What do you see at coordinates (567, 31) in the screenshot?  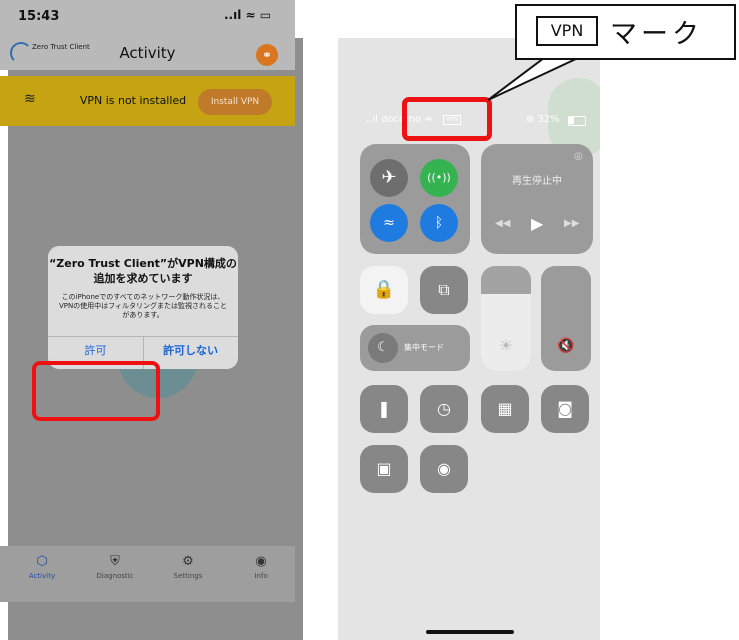 I see `callout-vpn-tag: VPN` at bounding box center [567, 31].